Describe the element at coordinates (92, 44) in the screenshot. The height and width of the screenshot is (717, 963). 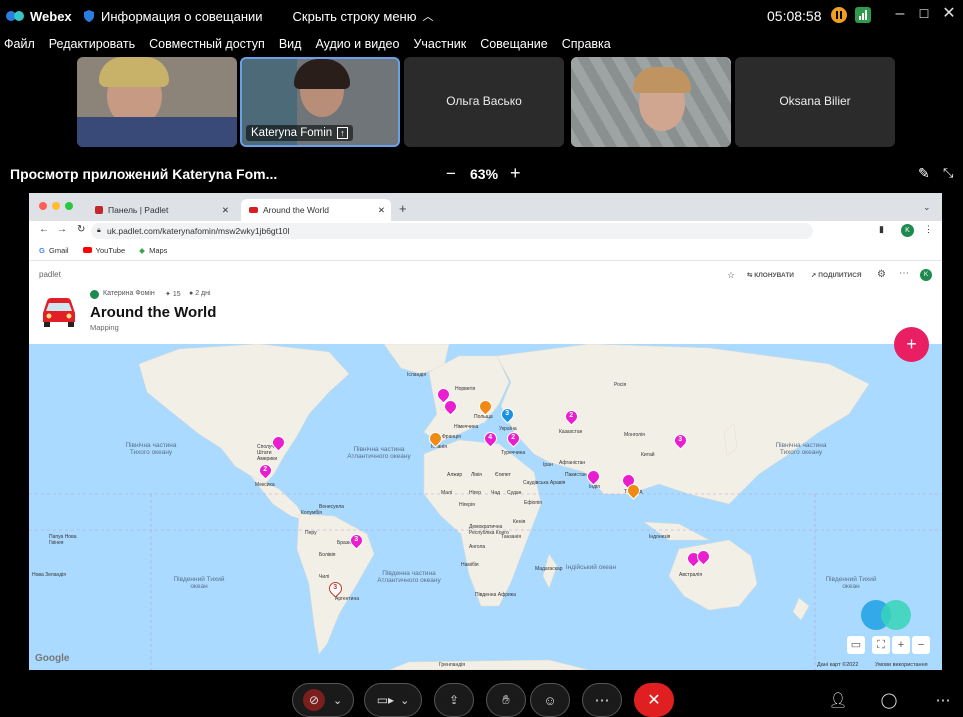
I see `menu-edit: Редактировать` at that location.